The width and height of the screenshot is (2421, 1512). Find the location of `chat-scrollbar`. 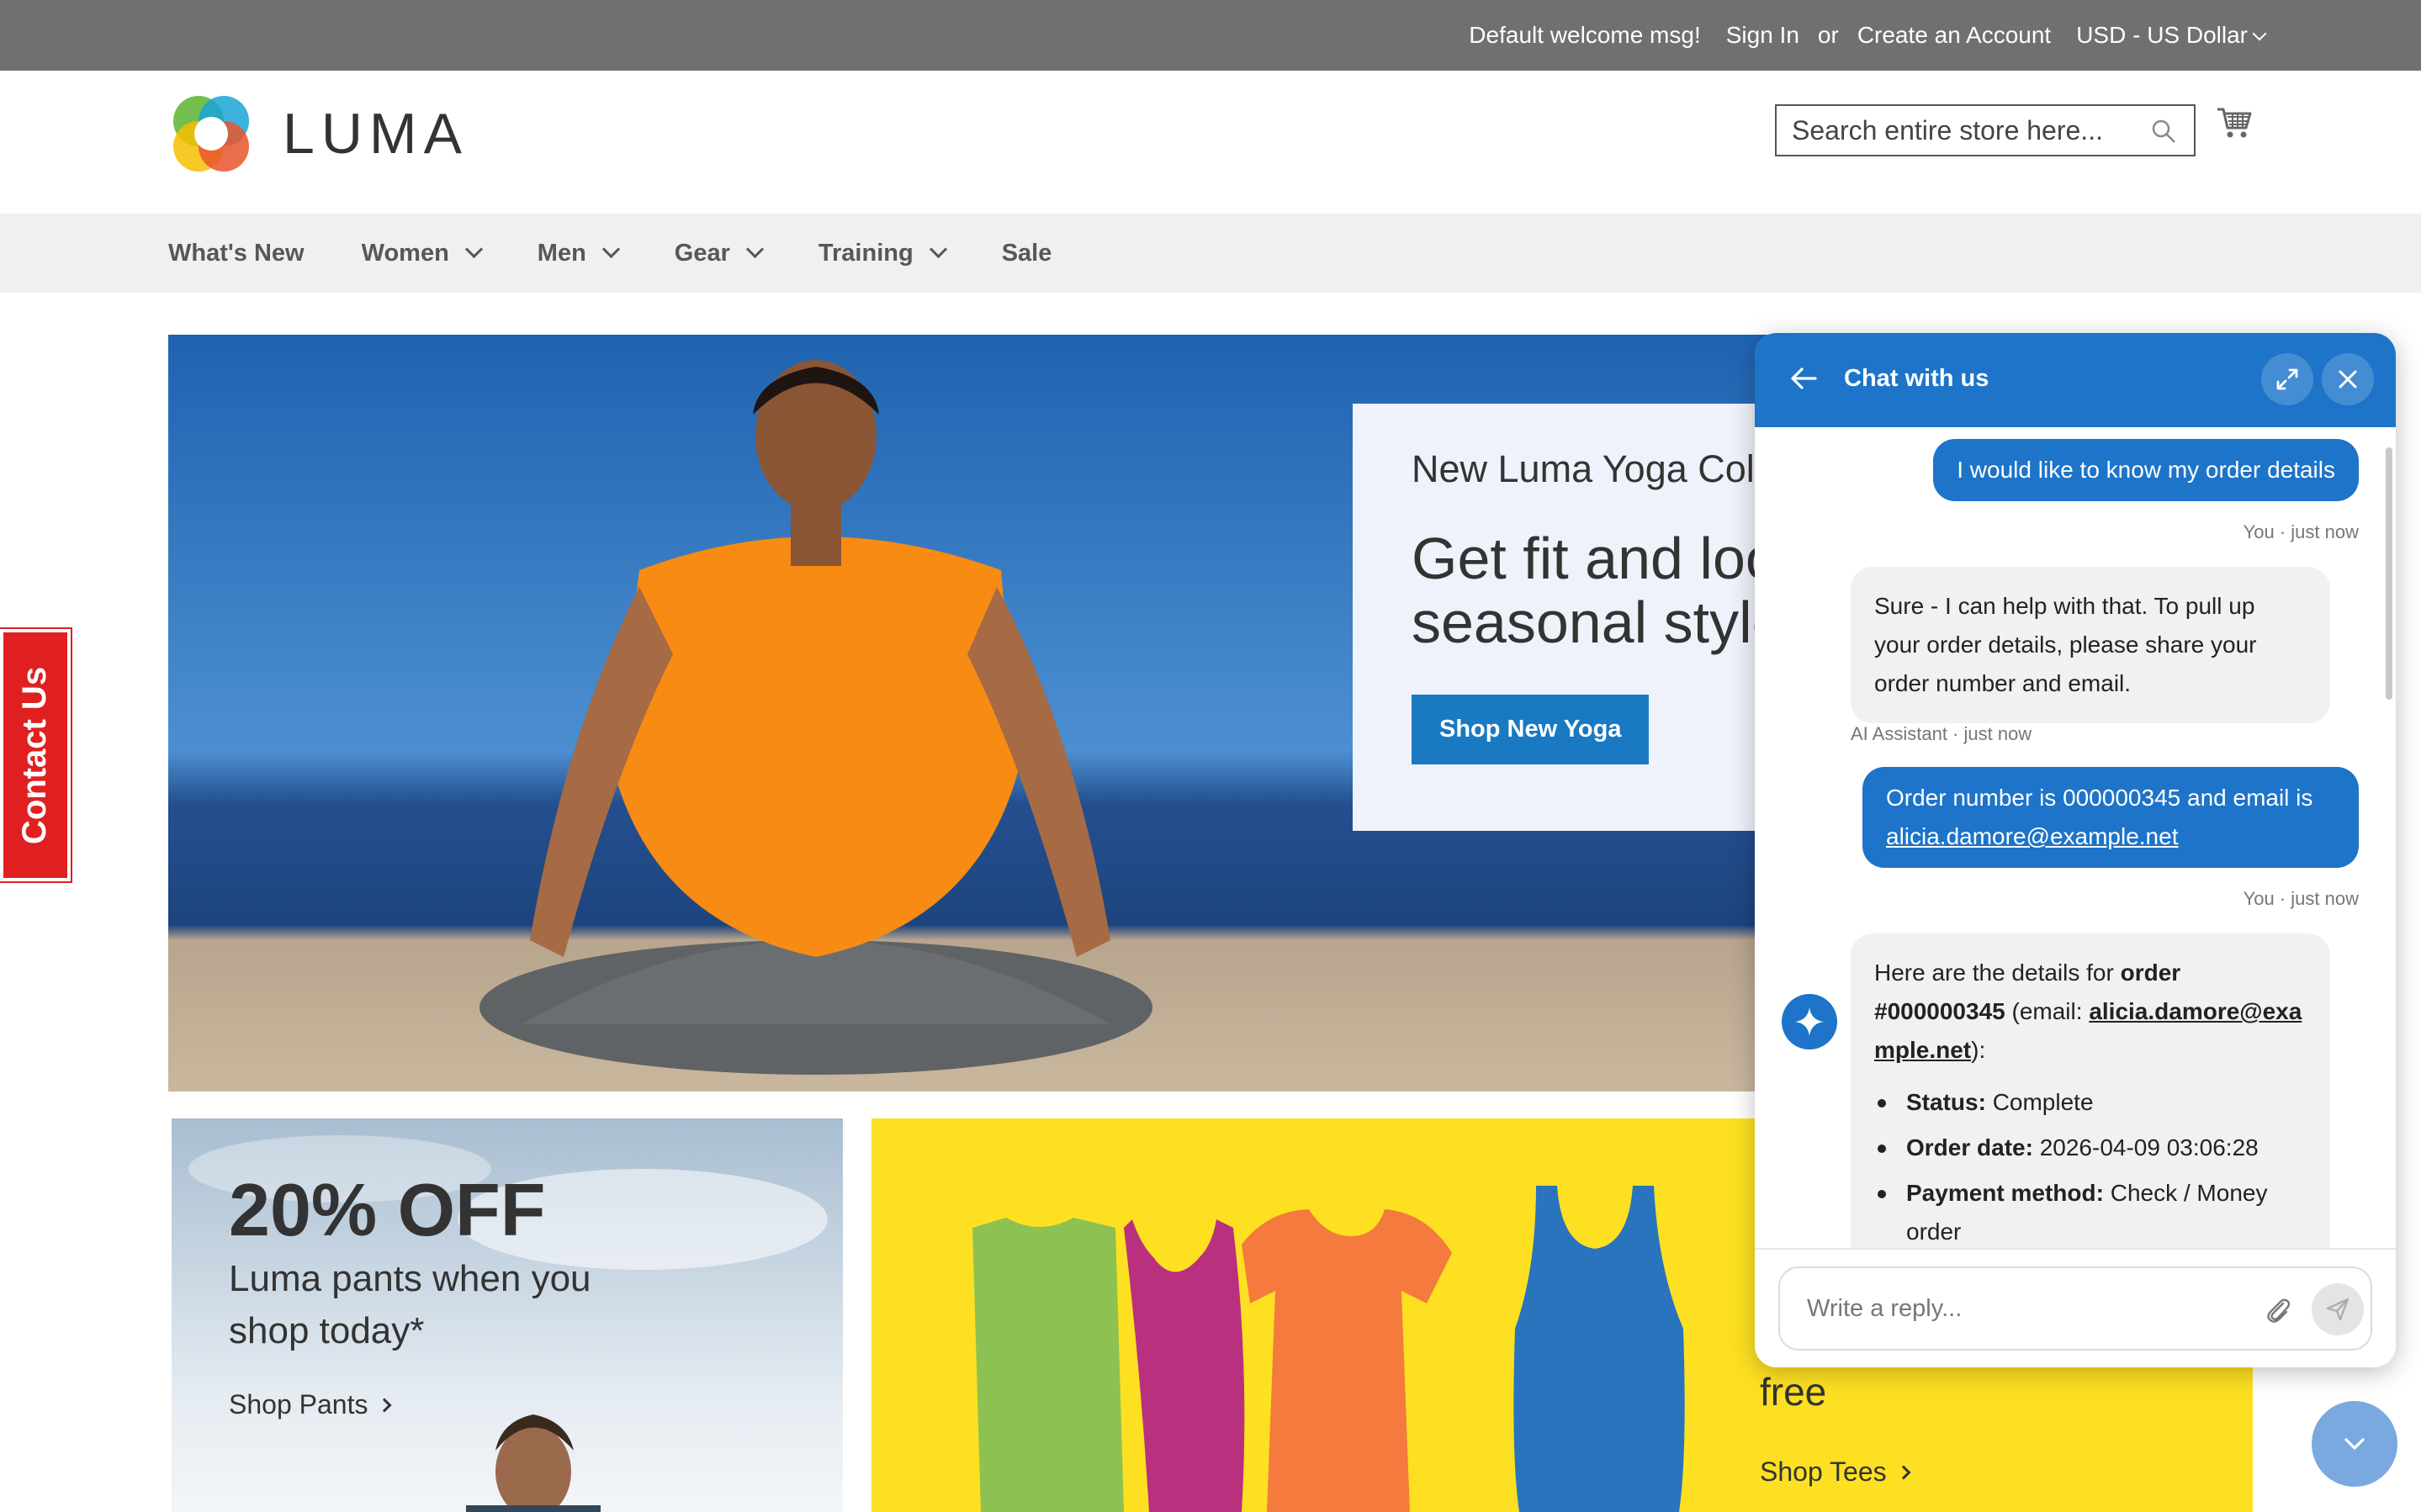

chat-scrollbar is located at coordinates (2389, 573).